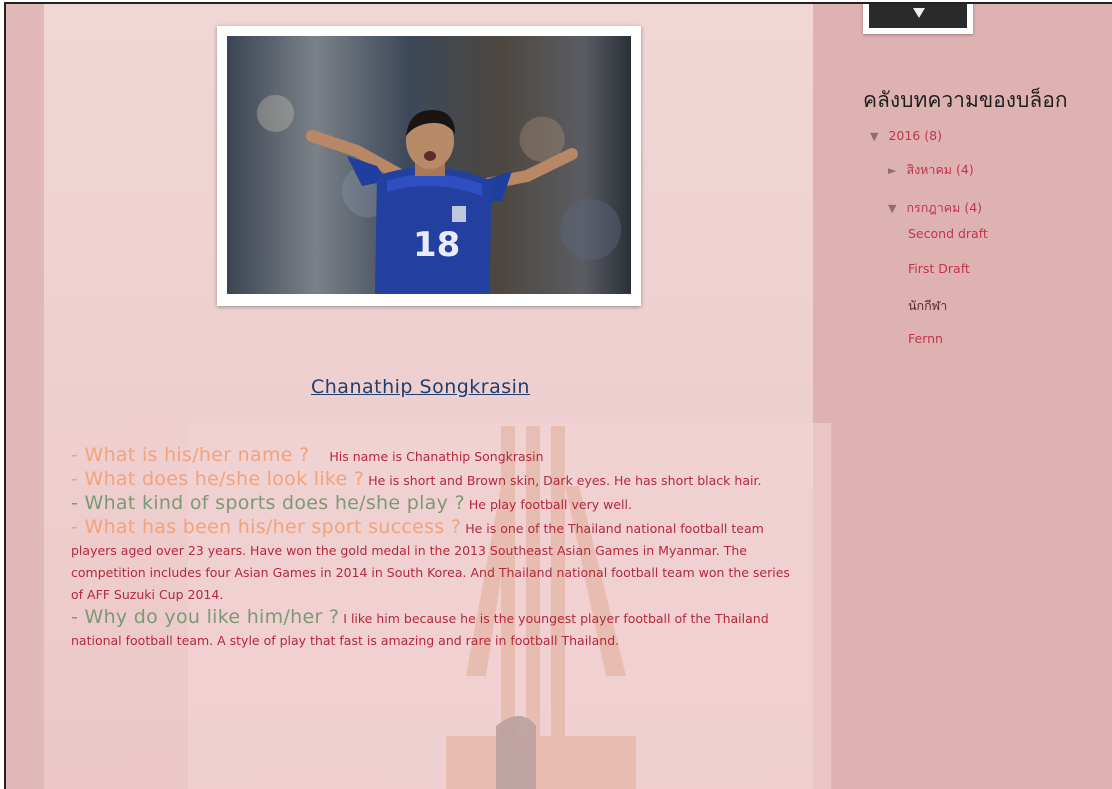 This screenshot has height=789, width=1112. I want to click on archive-post-link: นักกีฬา, so click(927, 306).